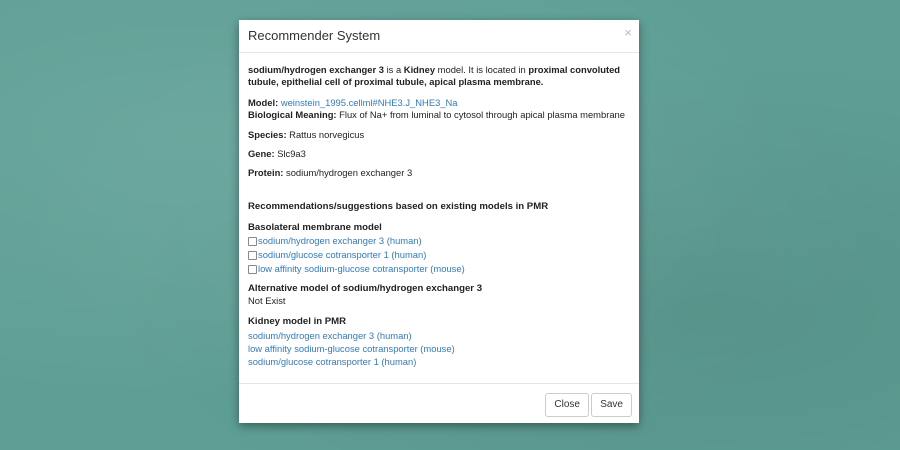 Image resolution: width=900 pixels, height=450 pixels. What do you see at coordinates (482, 69) in the screenshot?
I see `intro-located-text: model. It is located in` at bounding box center [482, 69].